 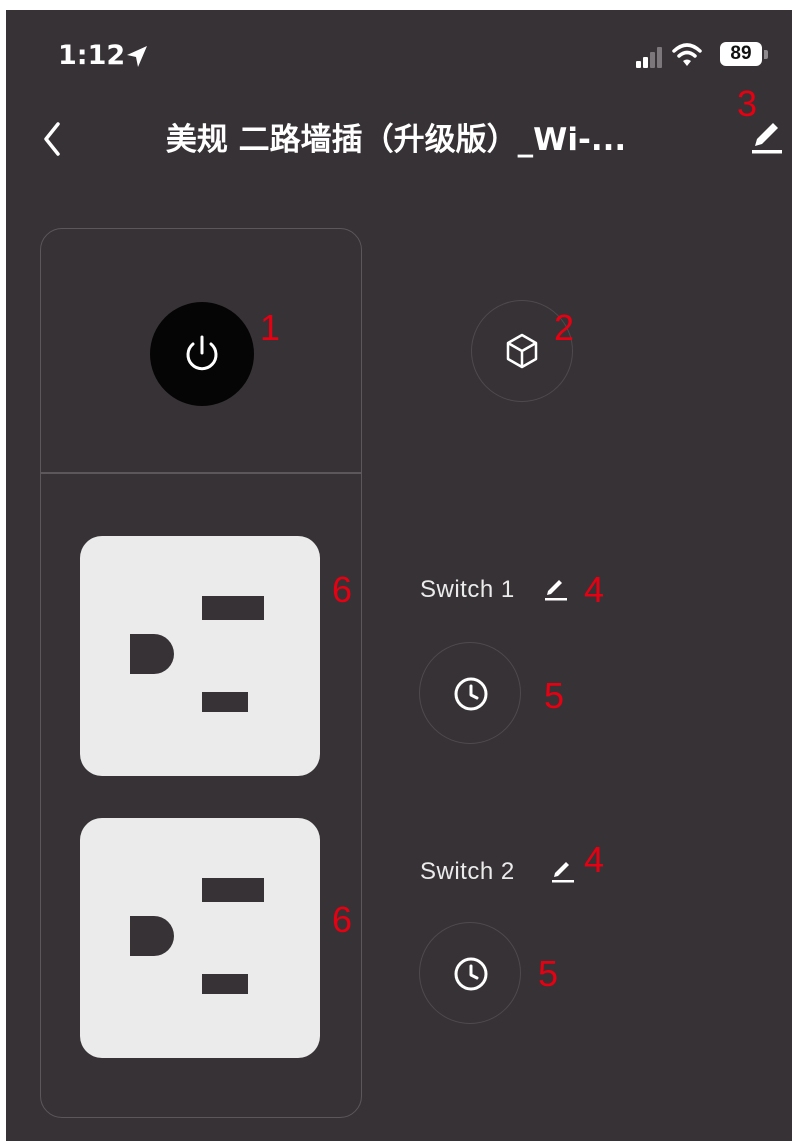 I want to click on switch-1-timer-button, so click(x=470, y=693).